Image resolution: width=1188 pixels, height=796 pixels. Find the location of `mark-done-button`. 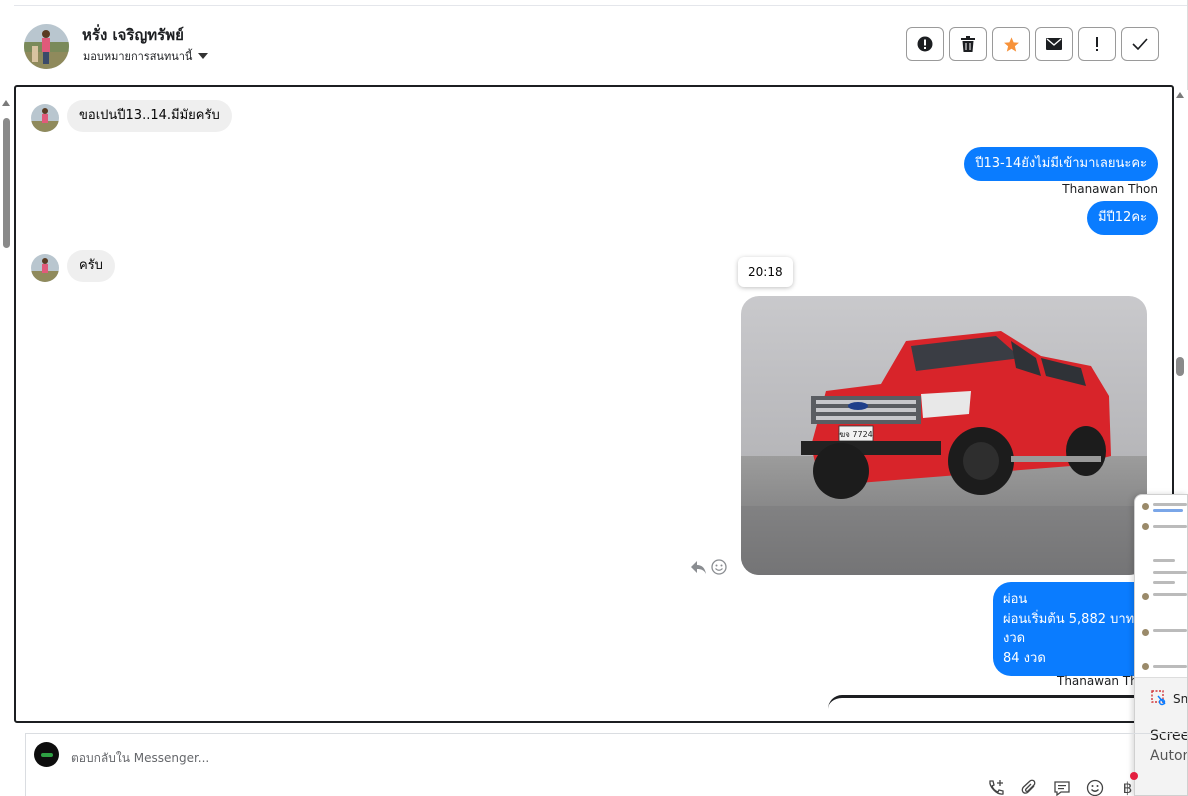

mark-done-button is located at coordinates (1140, 44).